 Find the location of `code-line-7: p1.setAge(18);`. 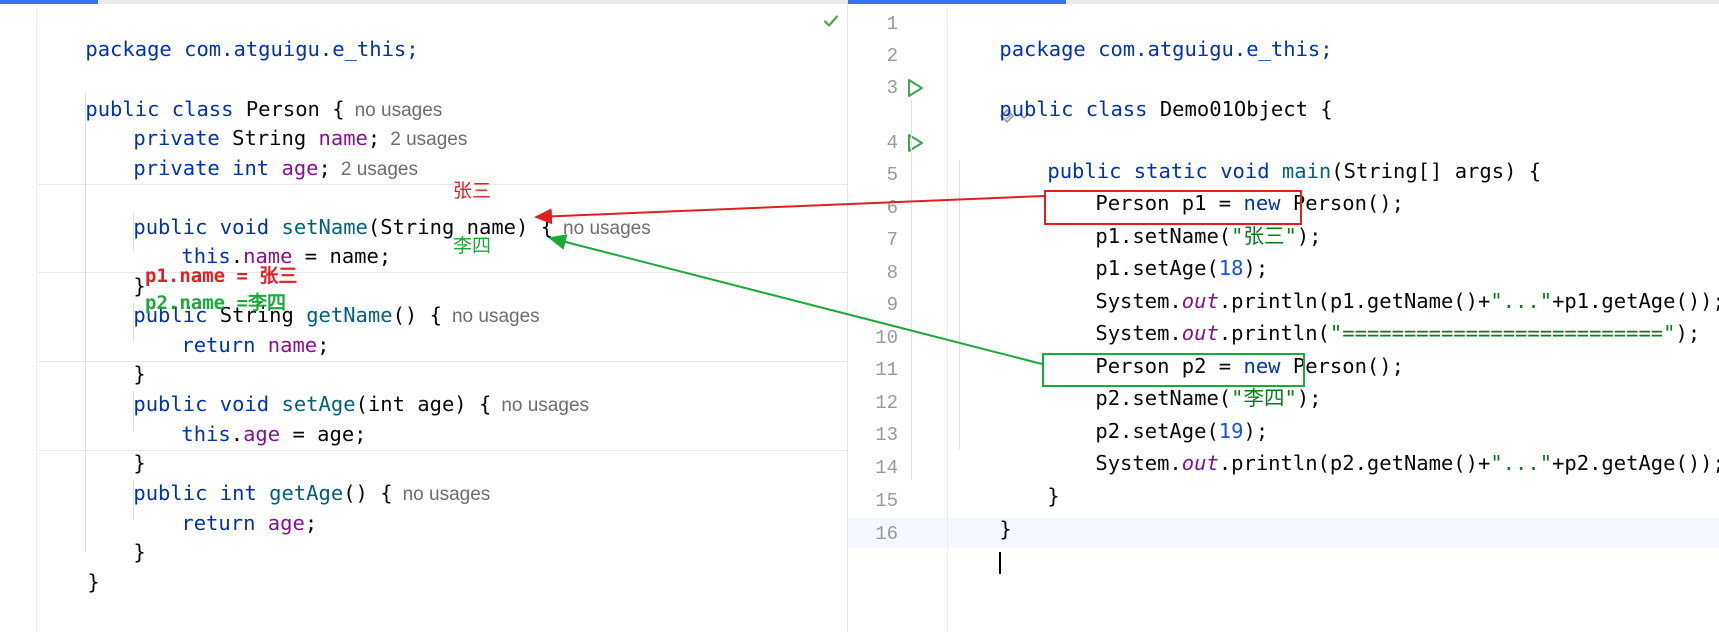

code-line-7: p1.setAge(18); is located at coordinates (1157, 253).